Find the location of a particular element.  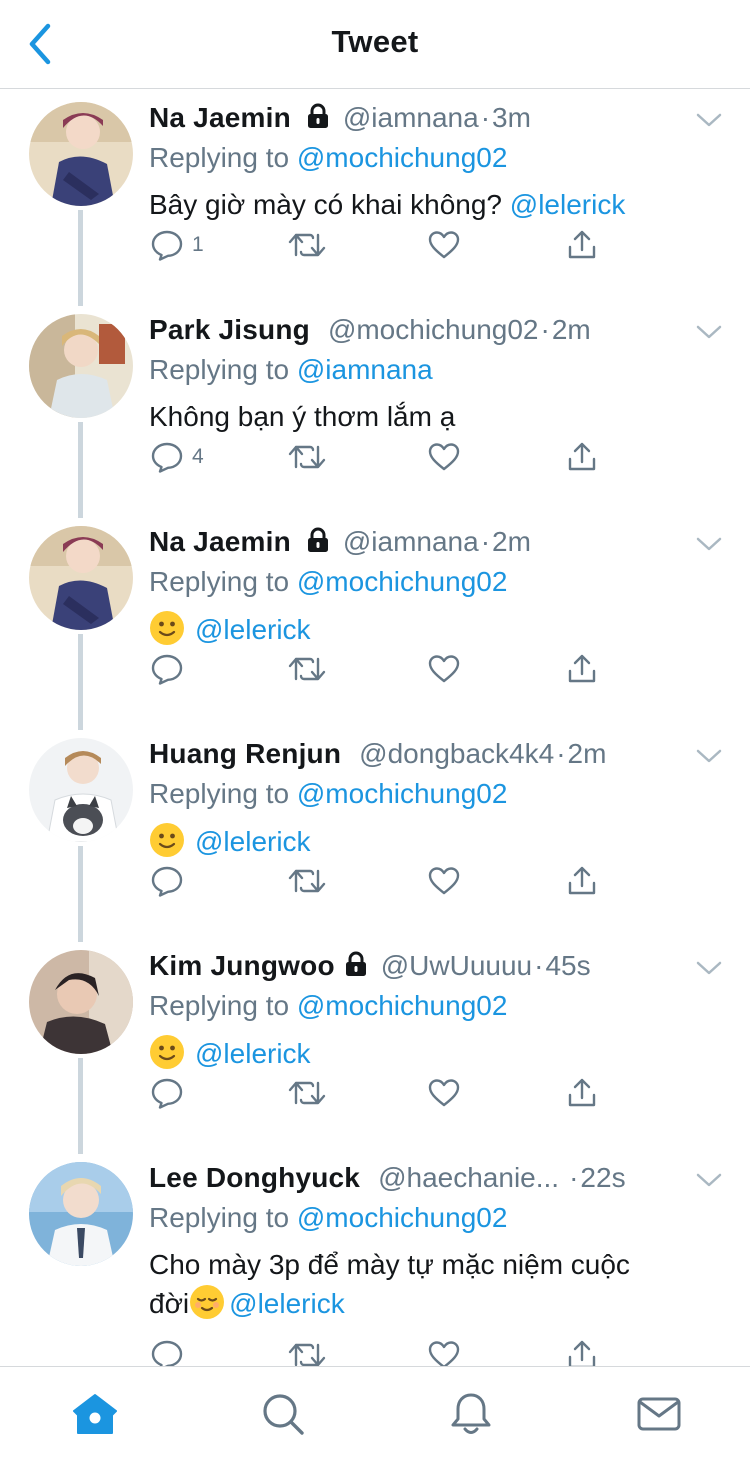

author-handle: @UwUuuuu is located at coordinates (456, 965).